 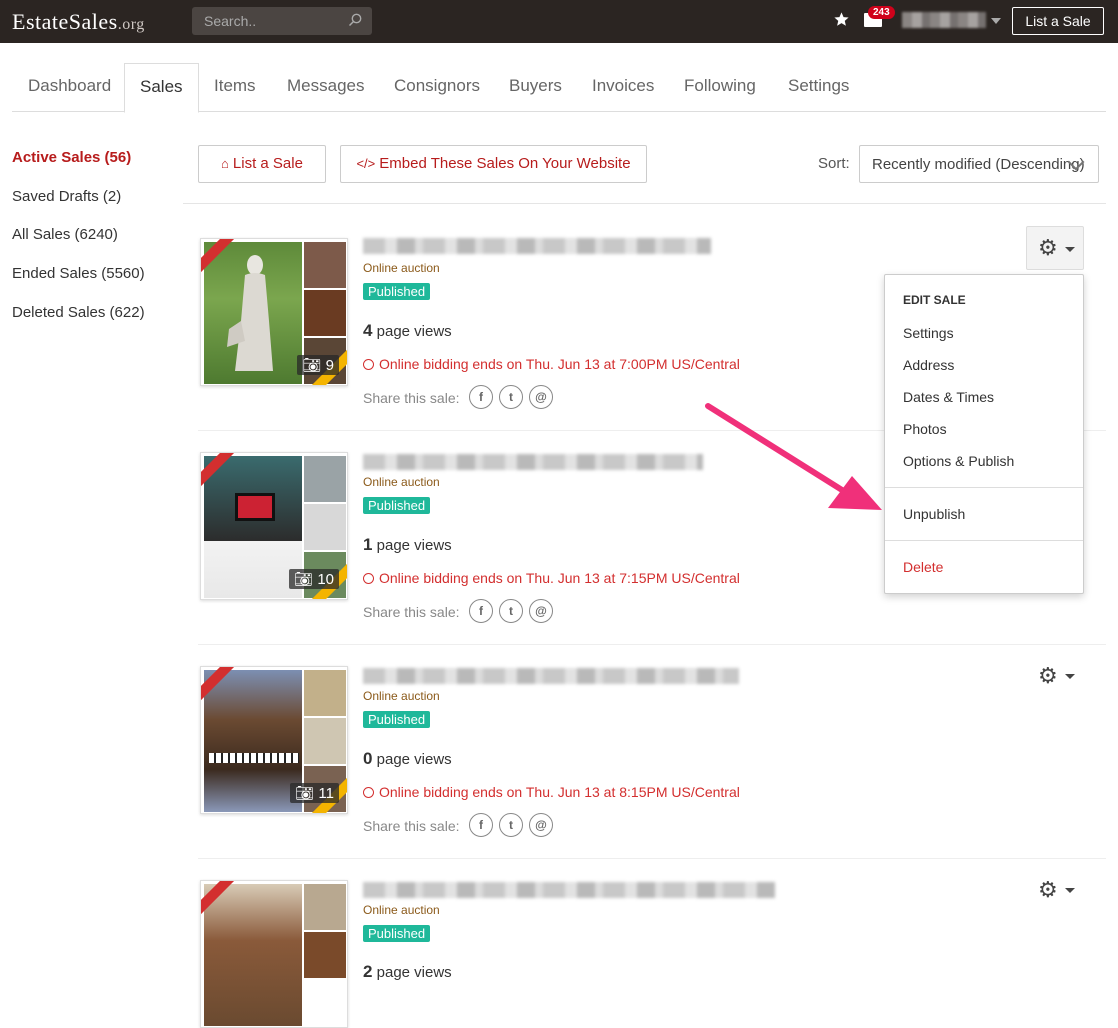 I want to click on top-navbar: EstateSales.org Search.. 243 List a Sale, so click(x=559, y=21).